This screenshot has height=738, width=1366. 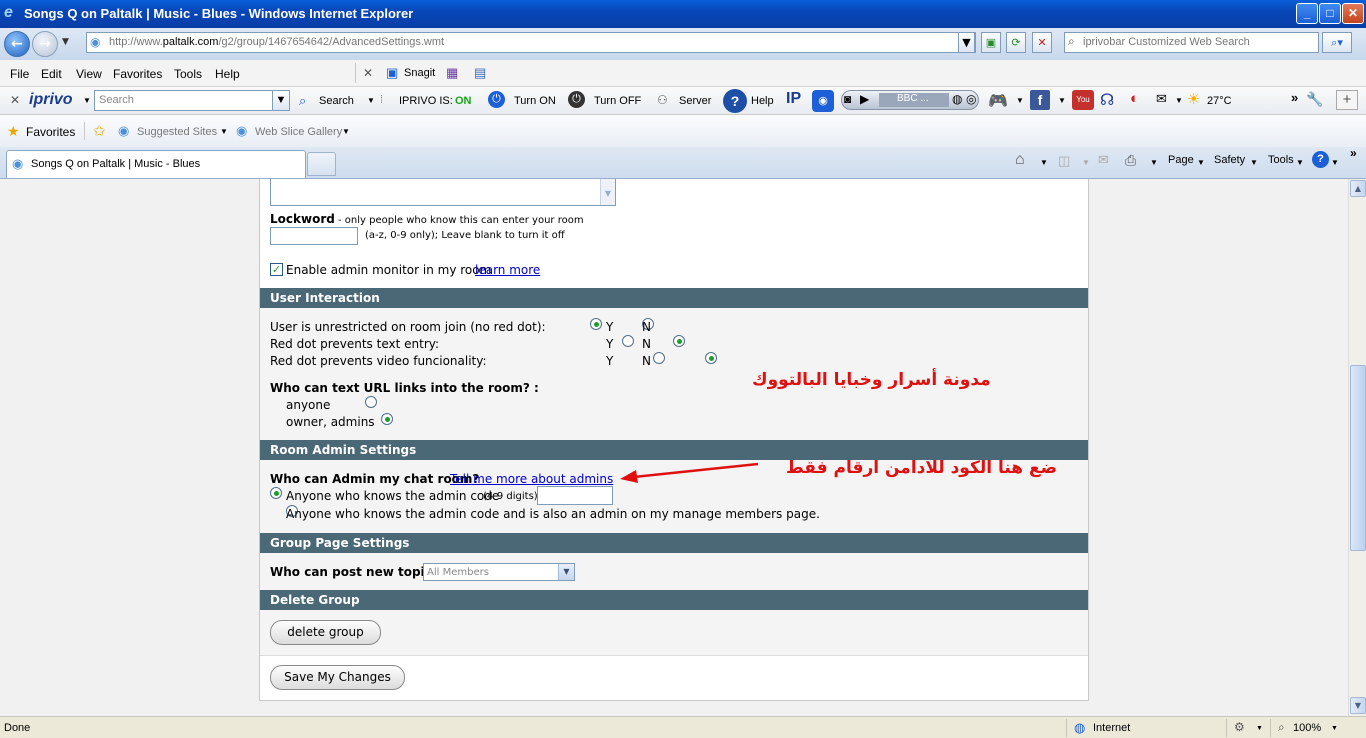 I want to click on security-zone: Internet, so click(x=1111, y=728).